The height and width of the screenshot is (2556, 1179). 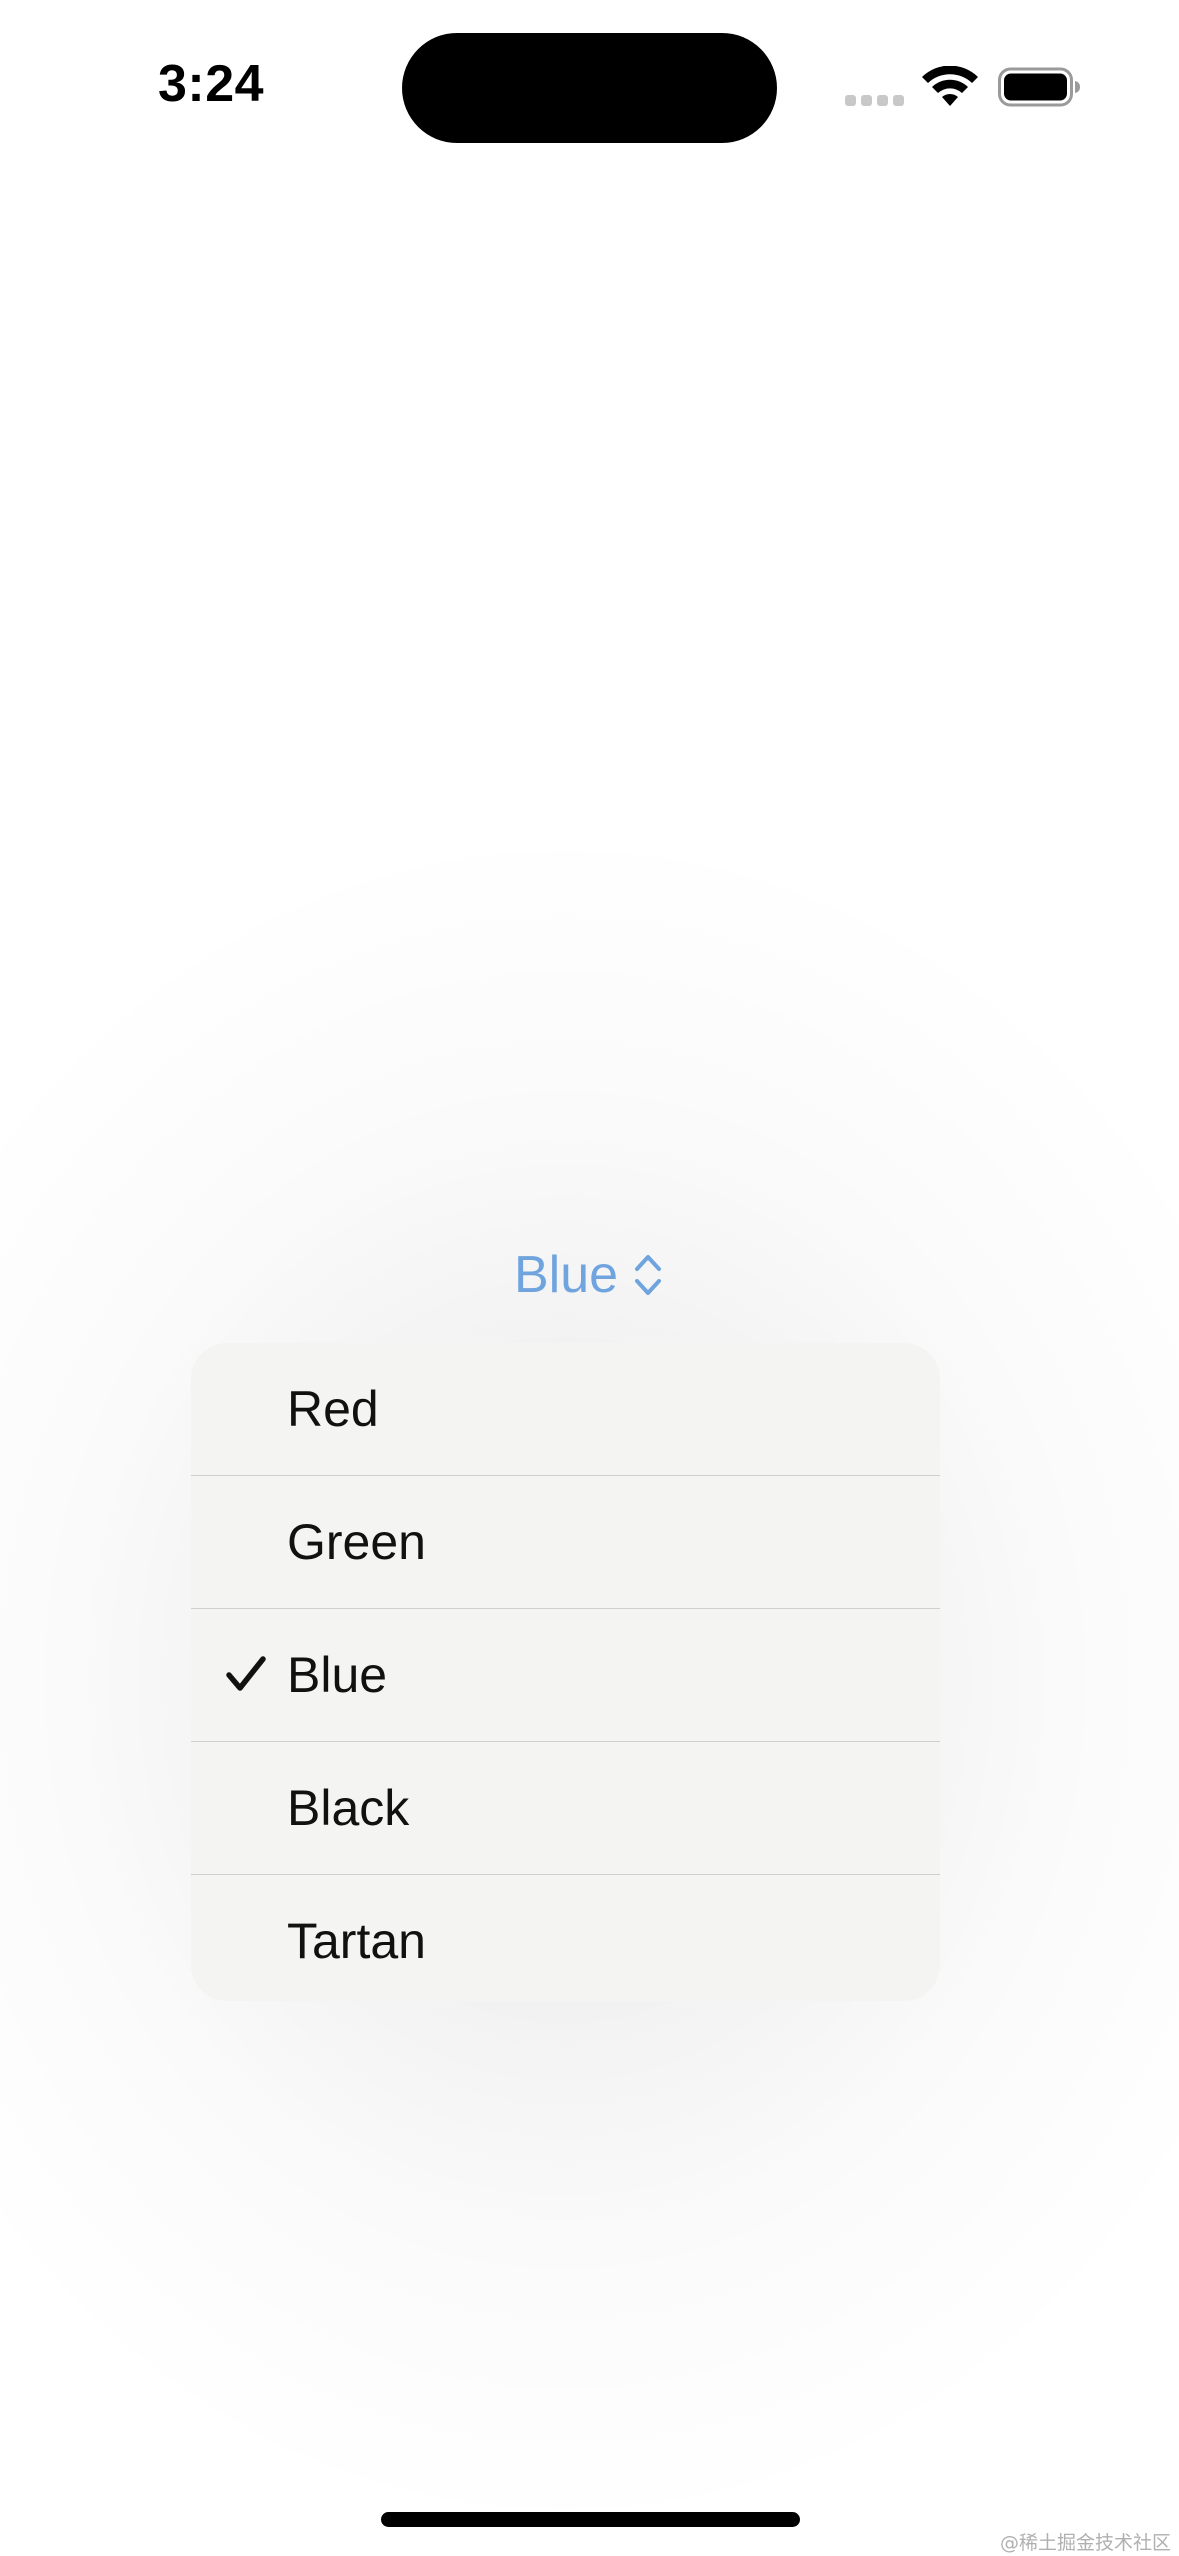 I want to click on menu-item-blue: Blue, so click(x=565, y=1674).